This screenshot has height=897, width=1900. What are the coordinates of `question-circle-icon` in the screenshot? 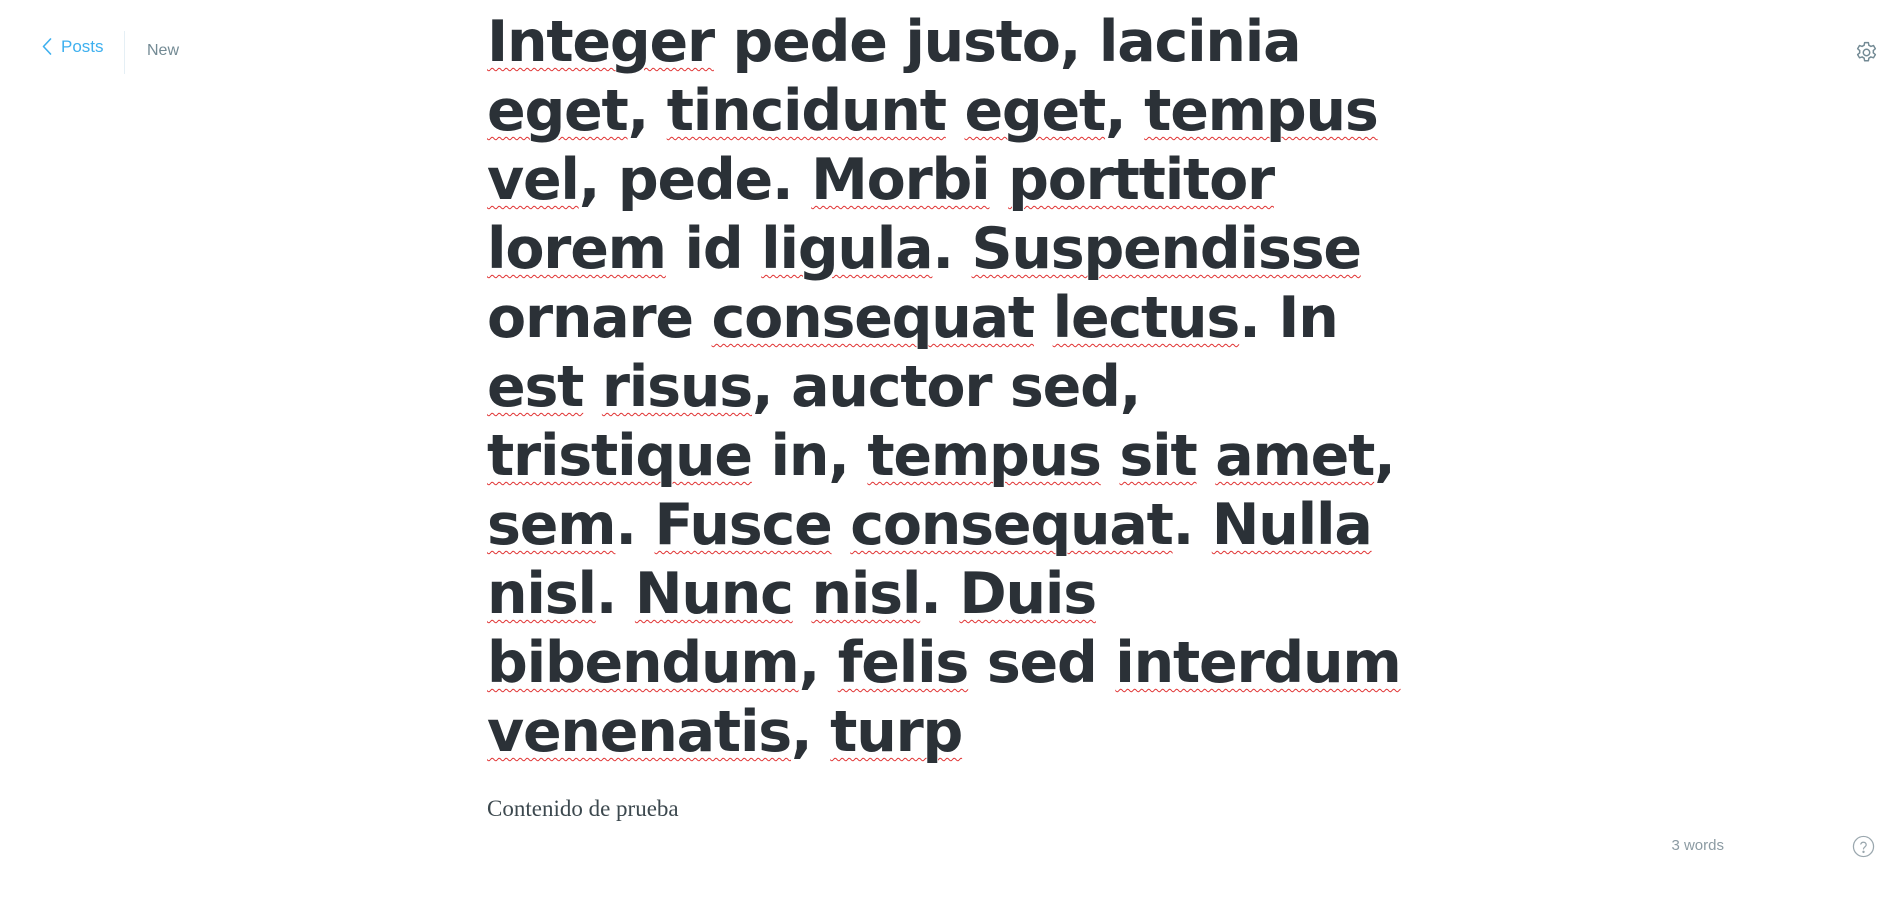 It's located at (1863, 848).